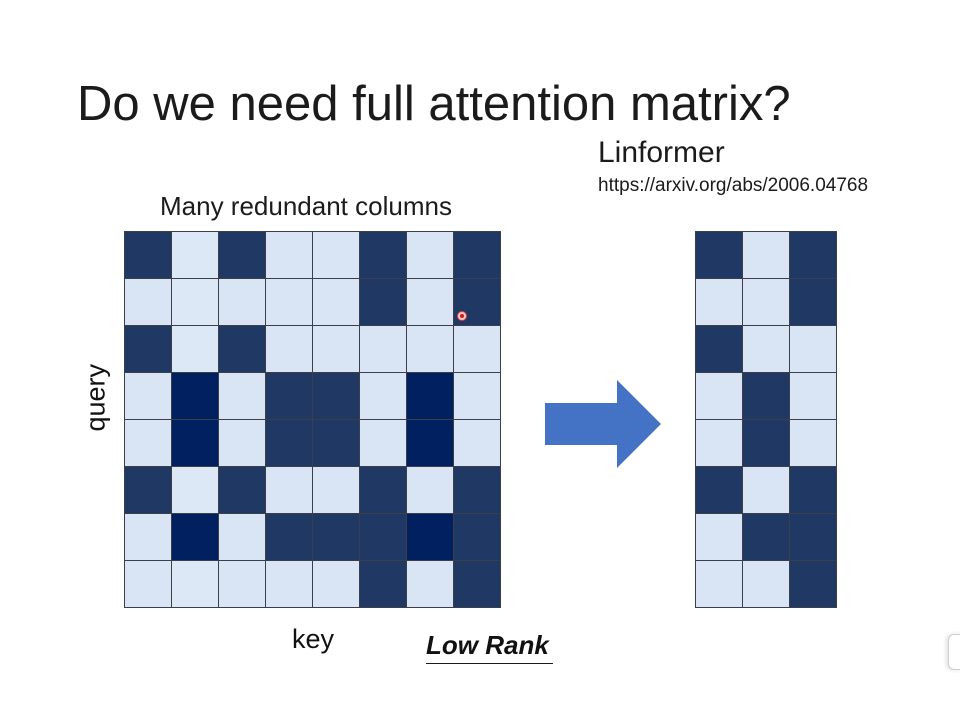 This screenshot has width=960, height=720. I want to click on reference-url: https://arxiv.org/abs/2006.04768, so click(733, 186).